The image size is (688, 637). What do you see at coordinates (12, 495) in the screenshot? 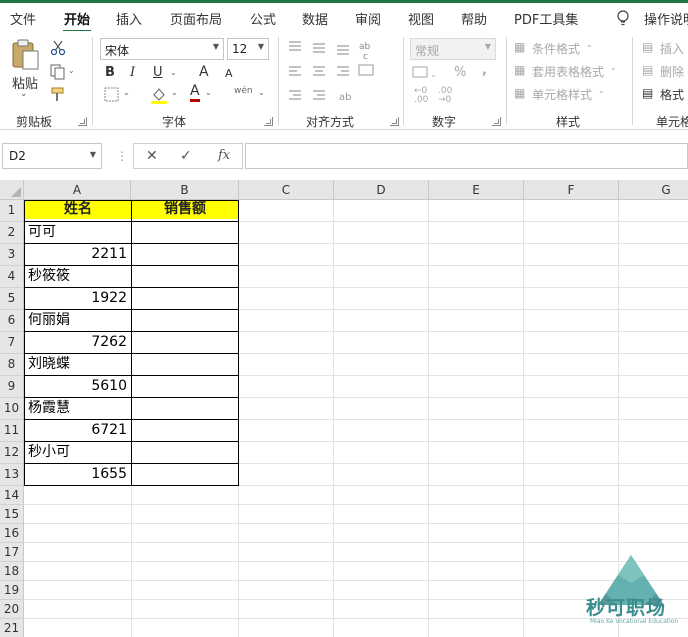
I see `row-header: 14` at bounding box center [12, 495].